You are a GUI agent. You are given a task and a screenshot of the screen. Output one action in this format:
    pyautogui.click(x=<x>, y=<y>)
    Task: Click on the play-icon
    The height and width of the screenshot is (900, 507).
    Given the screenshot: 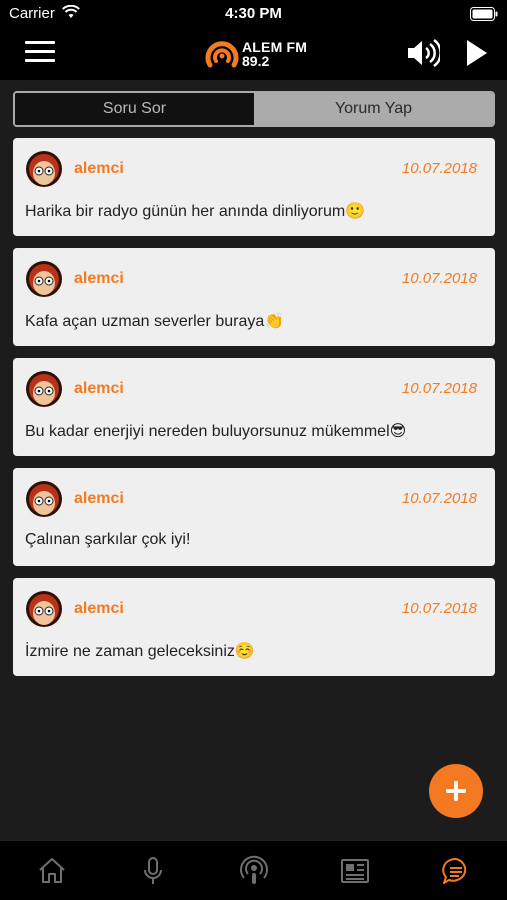 What is the action you would take?
    pyautogui.click(x=477, y=53)
    